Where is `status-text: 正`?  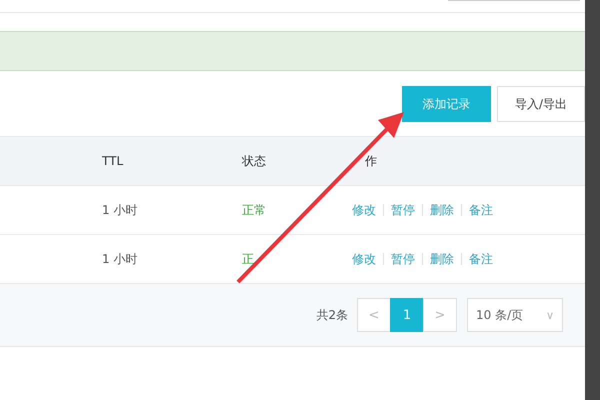
status-text: 正 is located at coordinates (248, 259).